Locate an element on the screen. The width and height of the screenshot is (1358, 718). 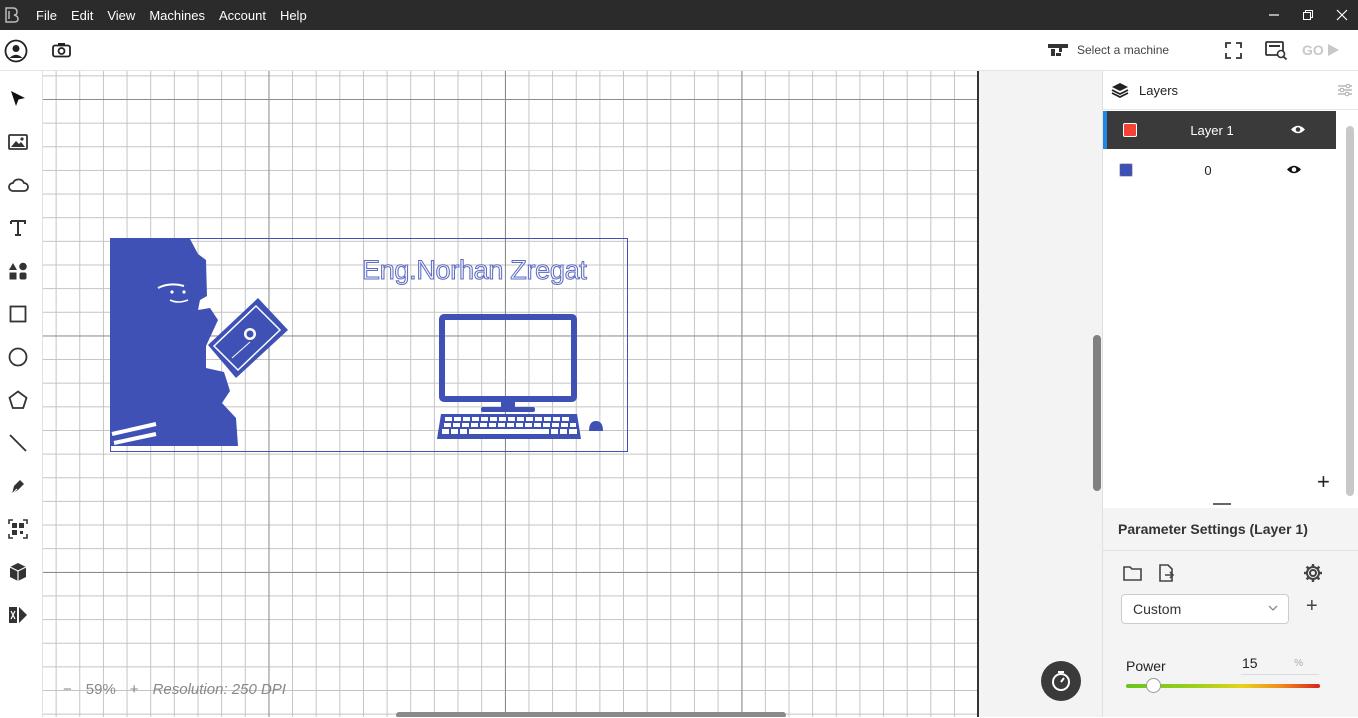
parameter-settings-title: Parameter Settings (Layer 1) is located at coordinates (1213, 529).